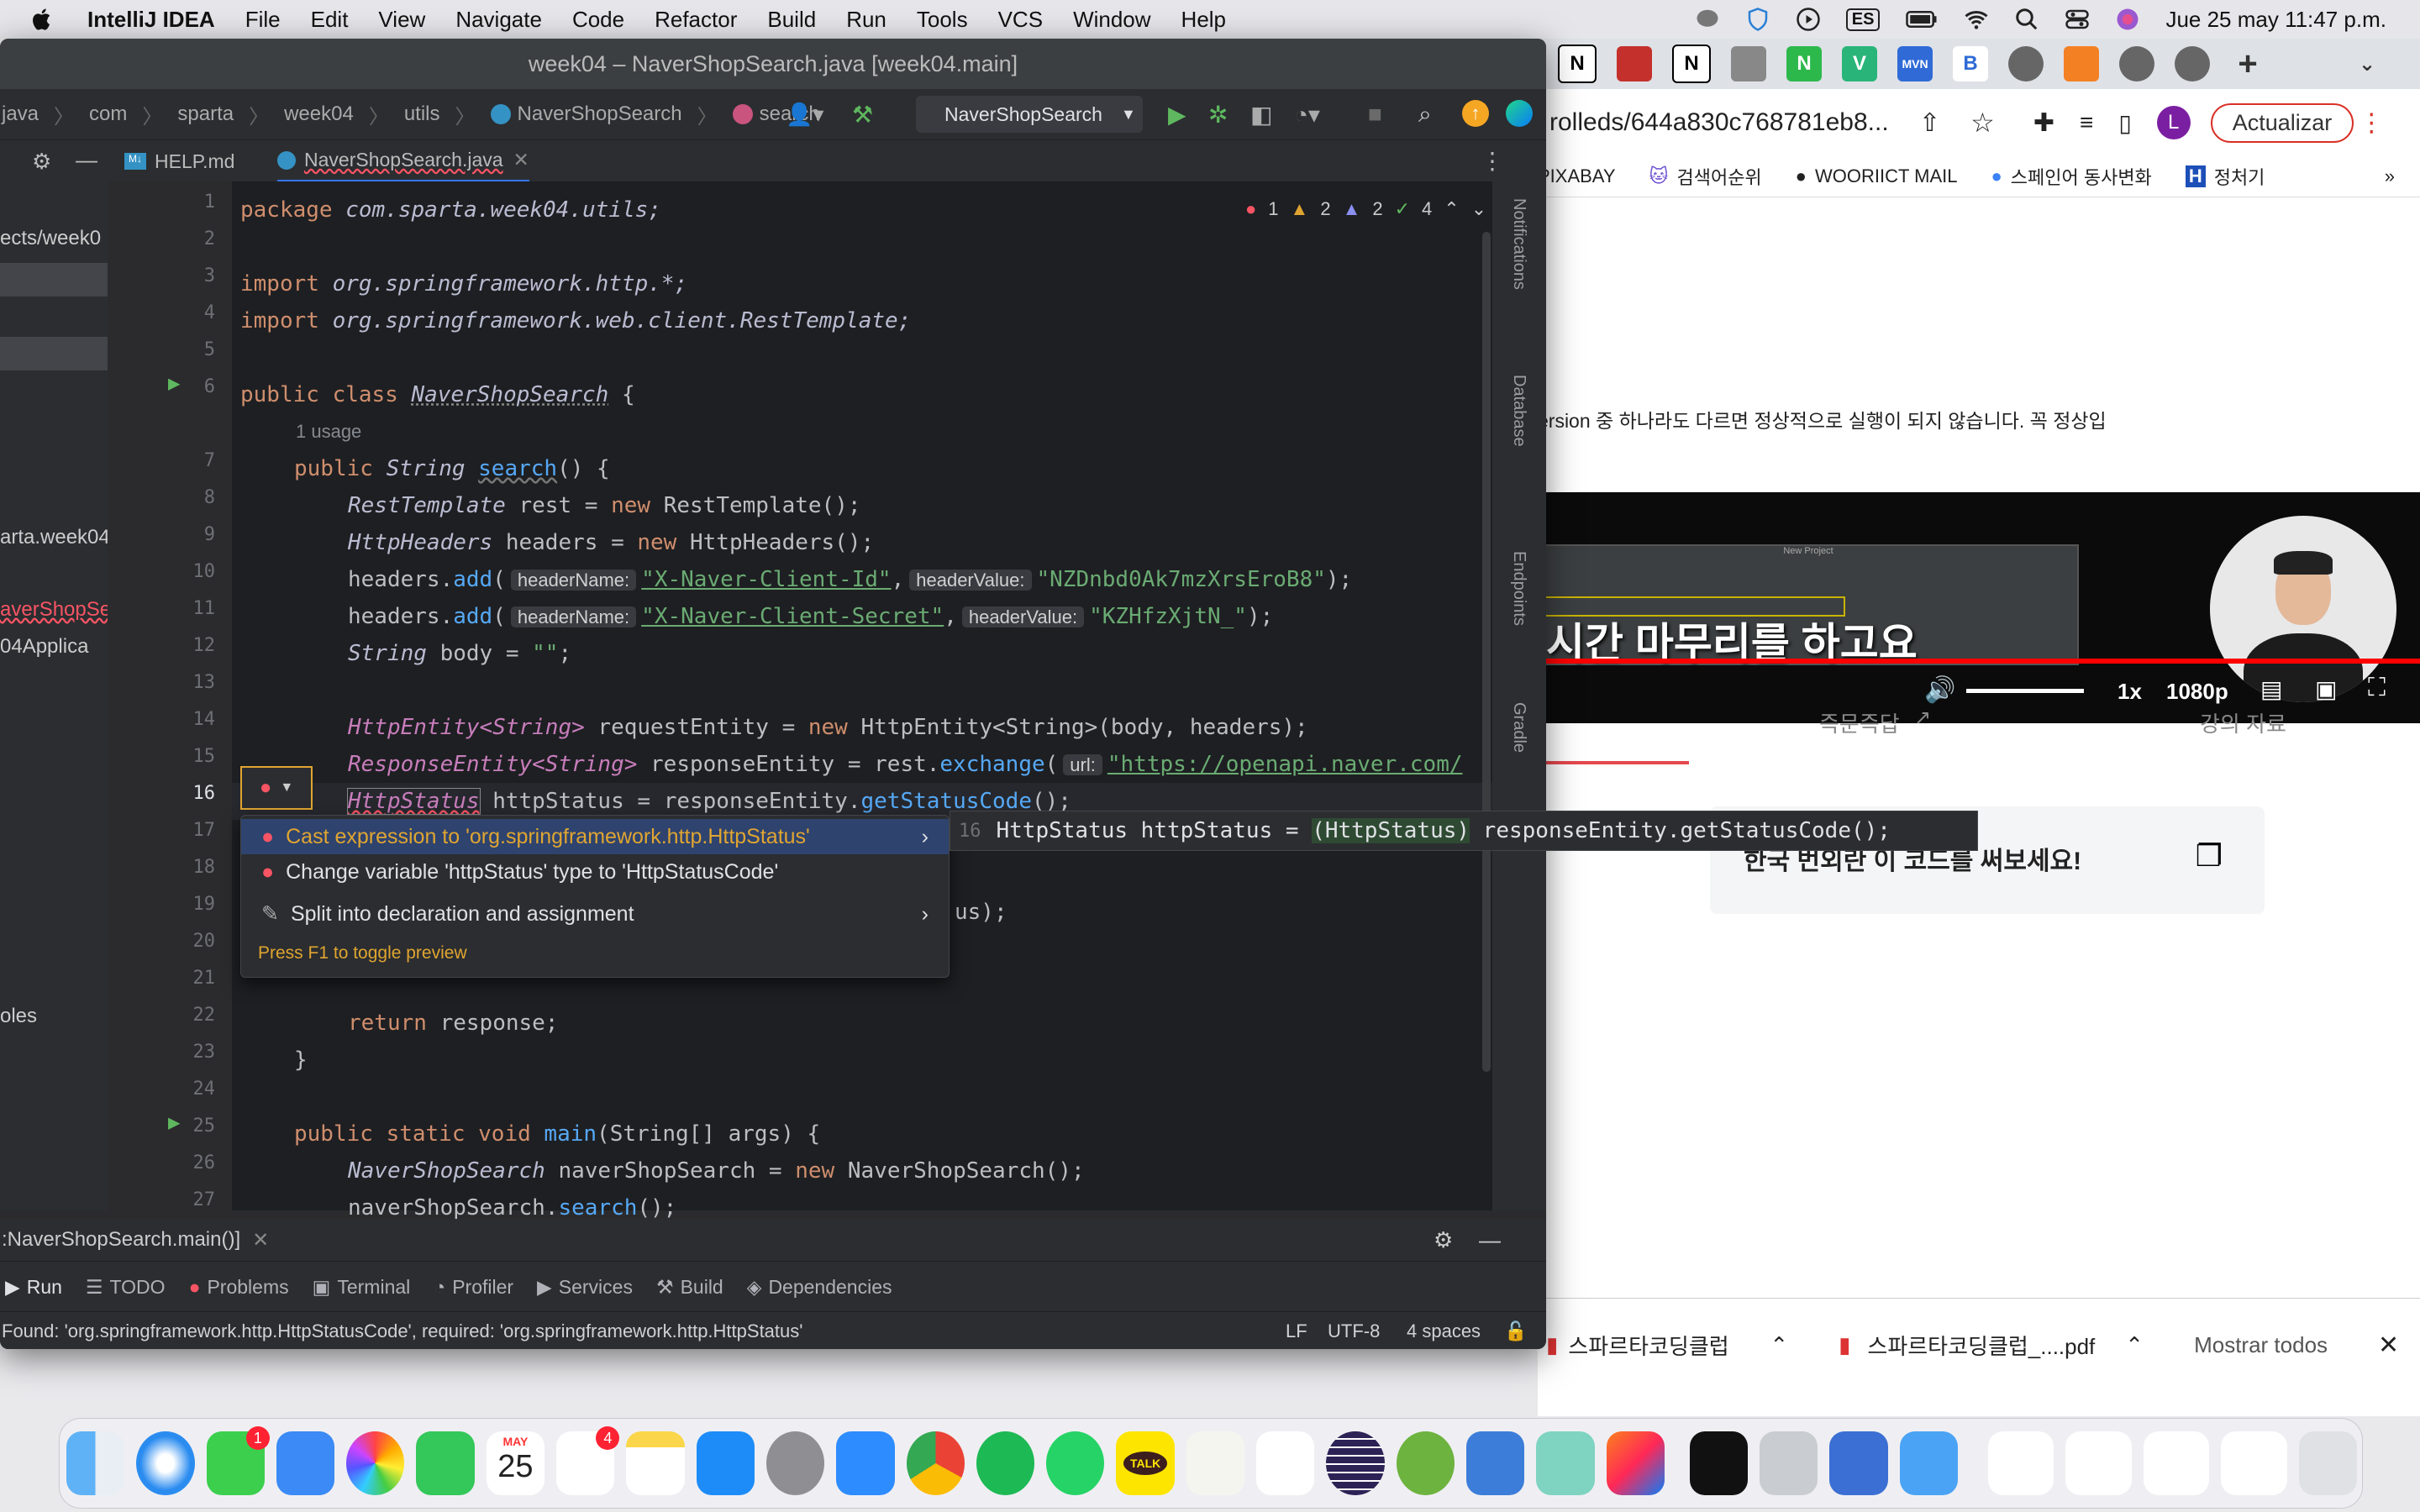  Describe the element at coordinates (866, 1463) in the screenshot. I see `zoom-app-icon` at that location.